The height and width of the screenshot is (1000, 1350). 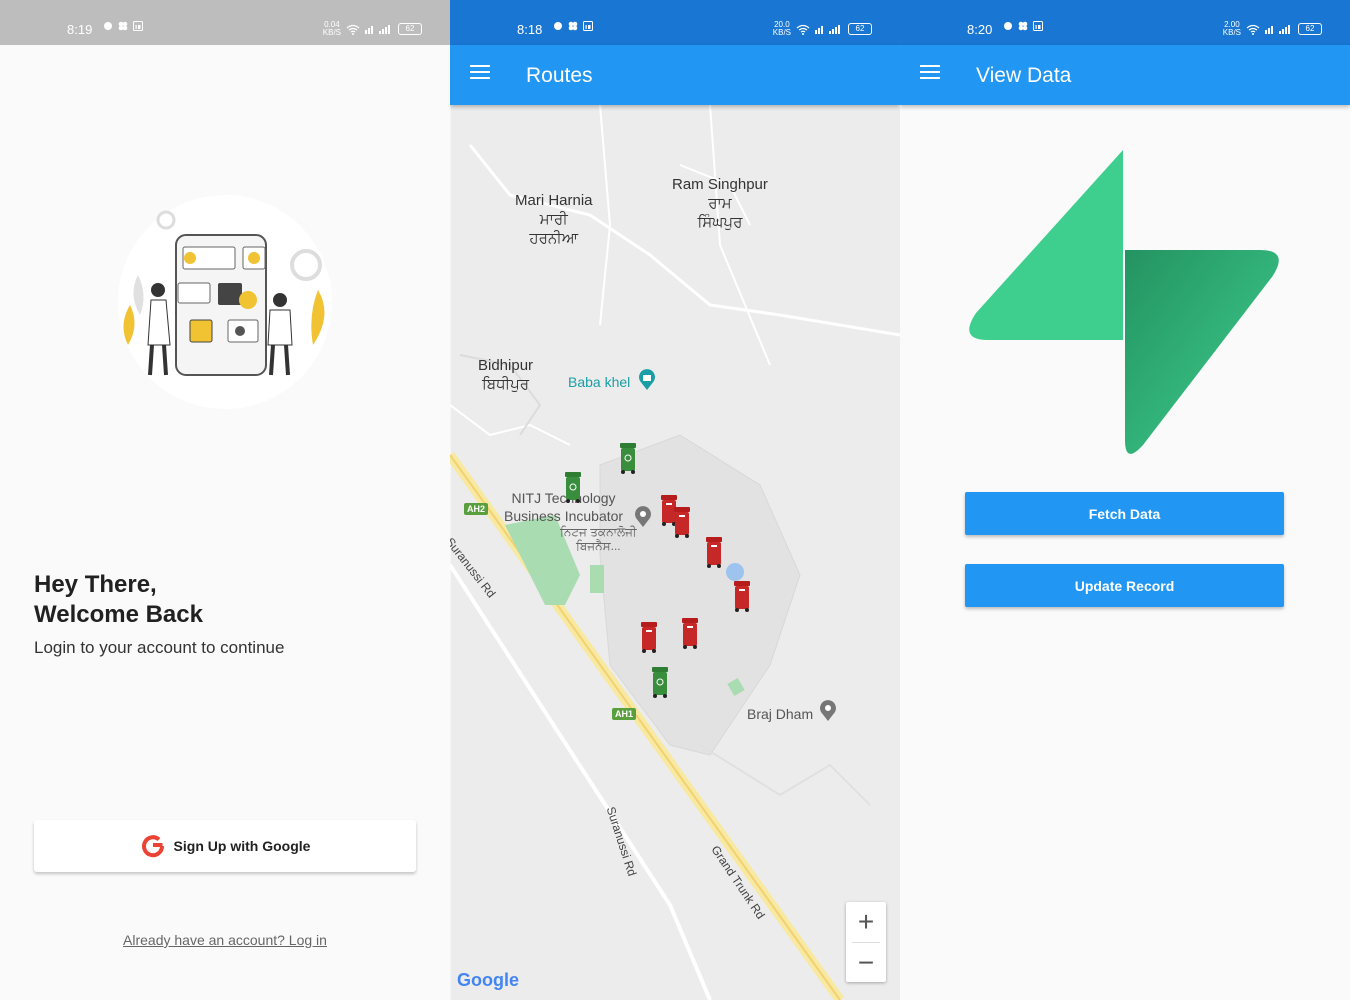 What do you see at coordinates (118, 614) in the screenshot?
I see `greeting-line-2: Welcome Back` at bounding box center [118, 614].